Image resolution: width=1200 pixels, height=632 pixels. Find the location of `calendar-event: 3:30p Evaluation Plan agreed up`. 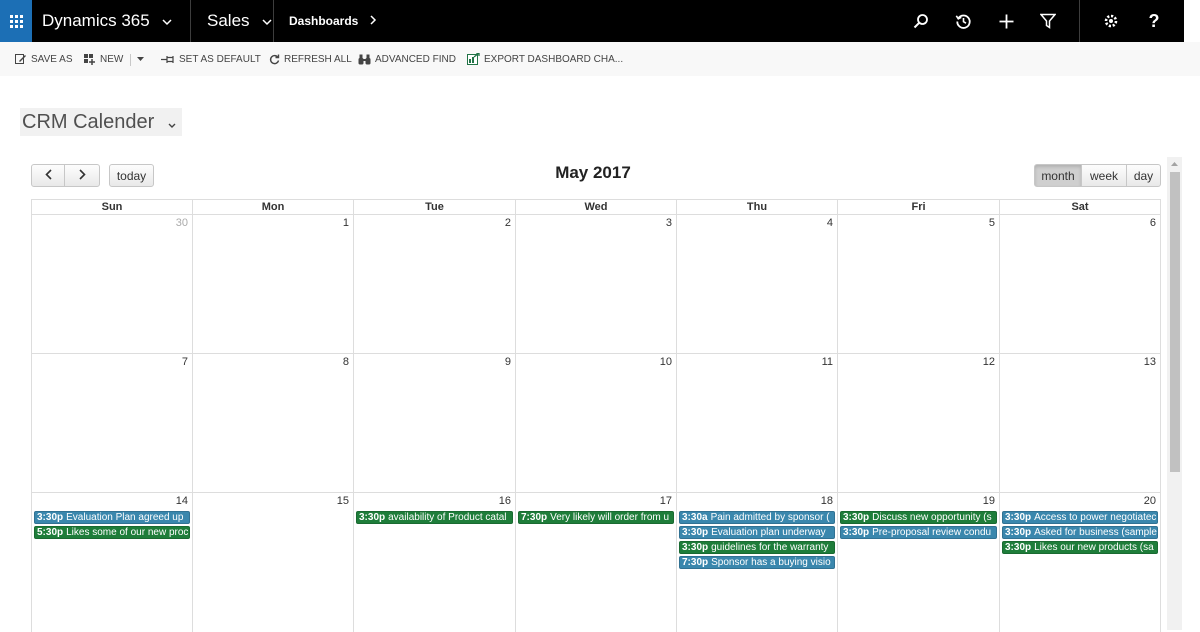

calendar-event: 3:30p Evaluation Plan agreed up is located at coordinates (112, 517).